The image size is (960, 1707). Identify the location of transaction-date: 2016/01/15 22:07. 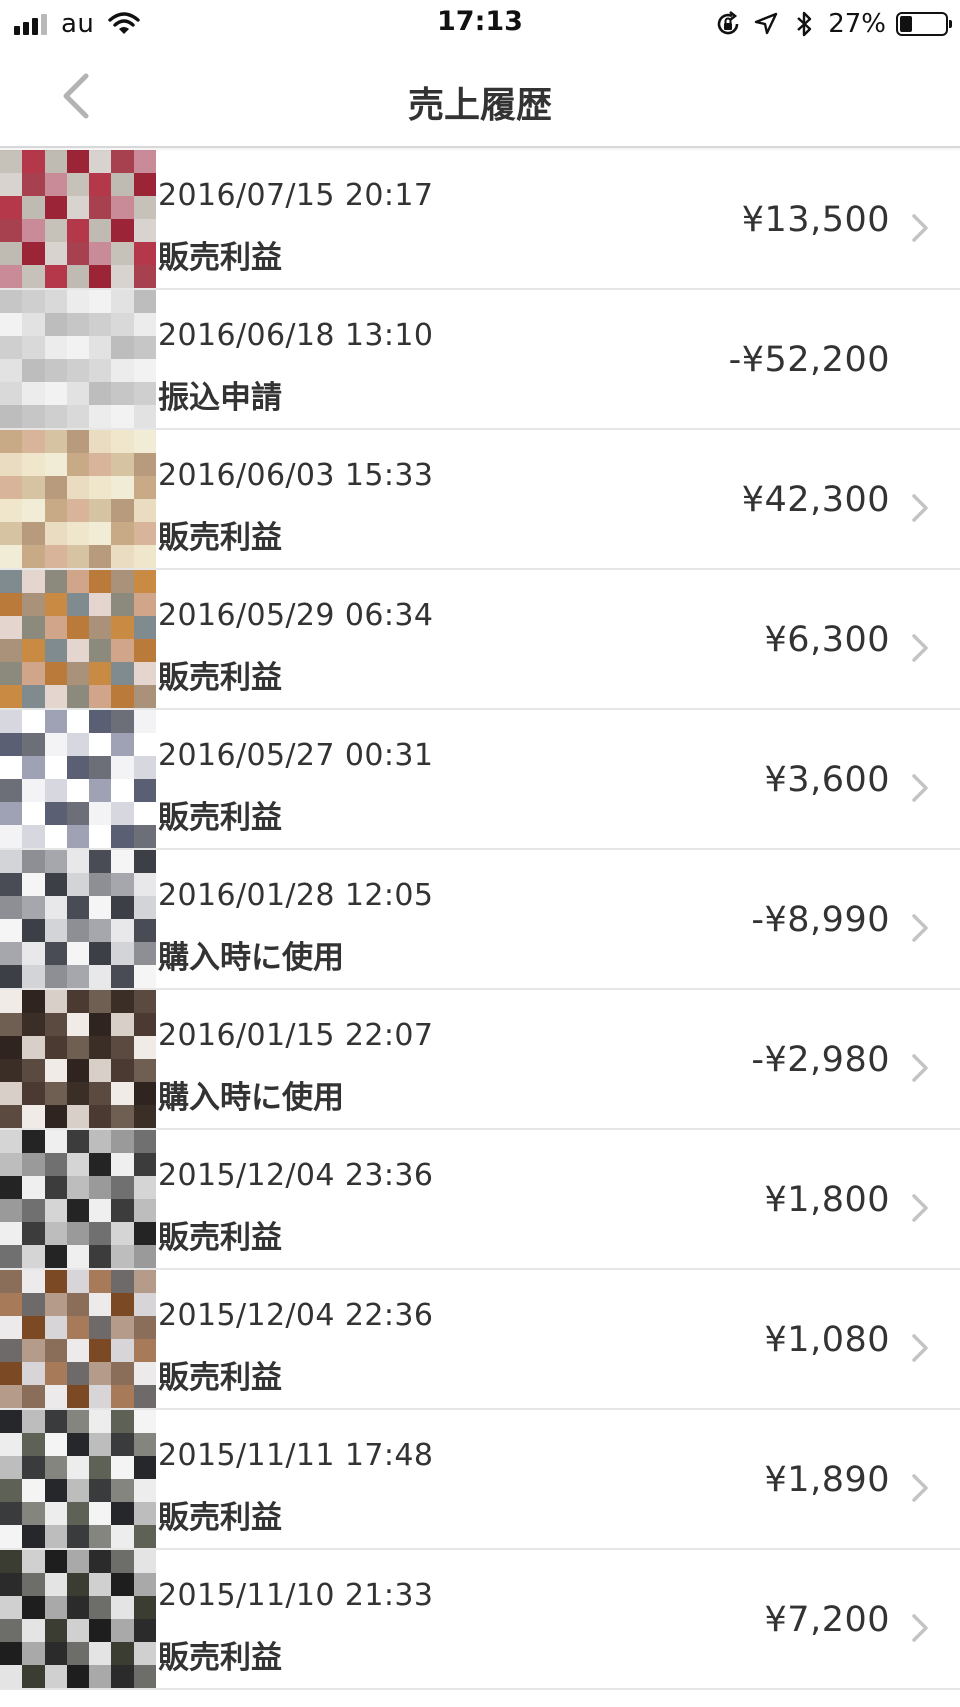
(296, 1035).